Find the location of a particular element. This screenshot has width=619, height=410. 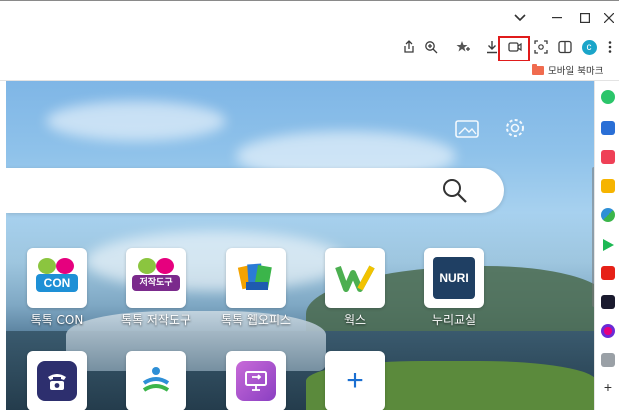

toktok-tool-logo: 저작도구 is located at coordinates (156, 278).